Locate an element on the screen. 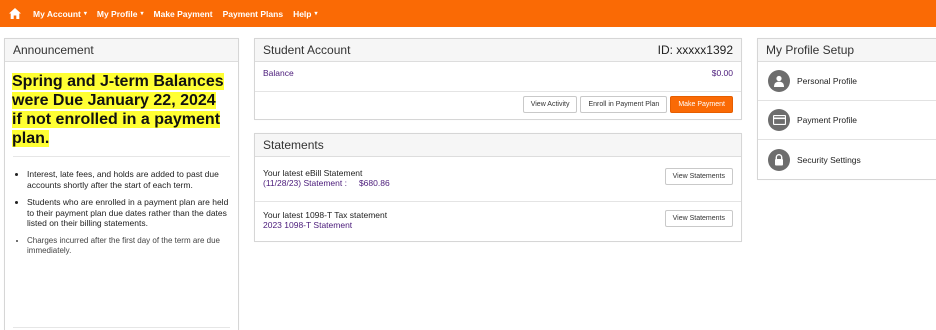 The width and height of the screenshot is (936, 330). tax-title: Your latest 1098-T Tax statement is located at coordinates (325, 215).